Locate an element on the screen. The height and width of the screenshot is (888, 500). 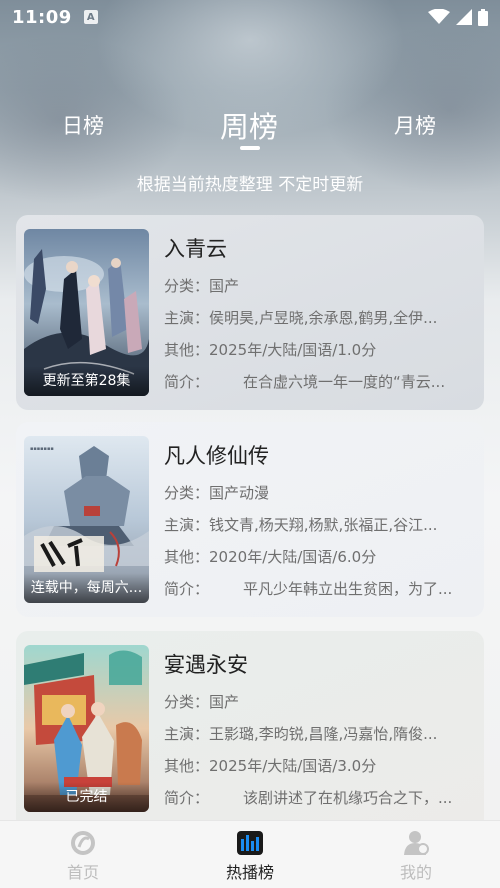
battery-icon is located at coordinates (483, 17).